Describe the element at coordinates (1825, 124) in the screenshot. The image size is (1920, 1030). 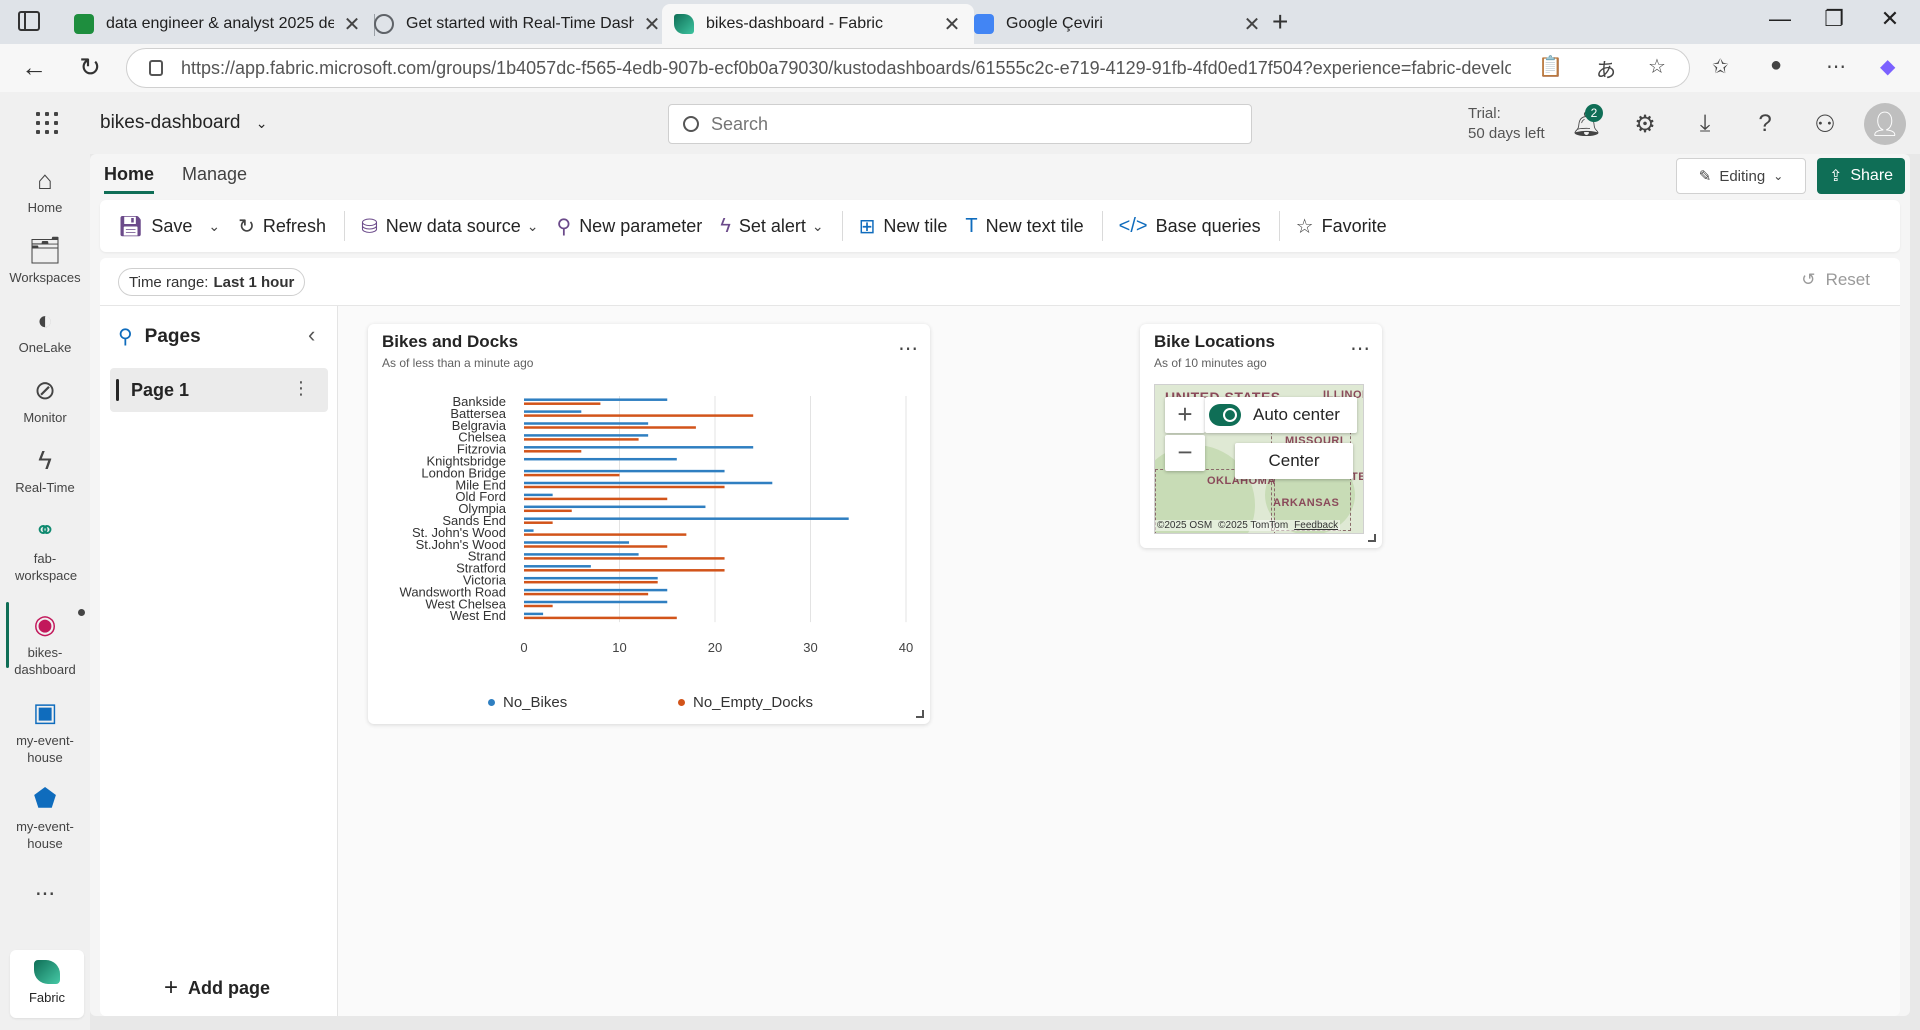
I see `feedback-icon: ⚇` at that location.